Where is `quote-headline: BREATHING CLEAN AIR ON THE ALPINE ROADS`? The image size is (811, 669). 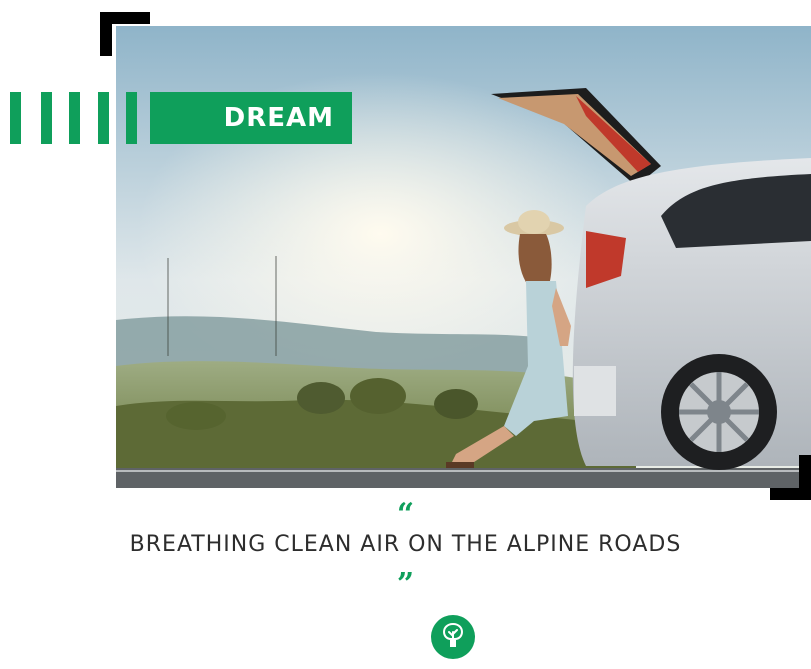
quote-headline: BREATHING CLEAN AIR ON THE ALPINE ROADS is located at coordinates (405, 544).